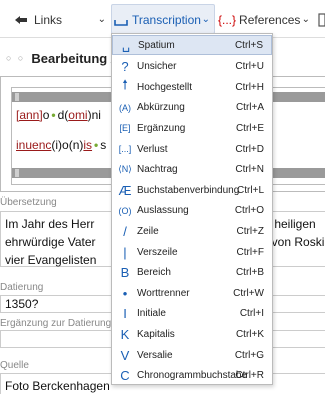 Image resolution: width=325 pixels, height=394 pixels. What do you see at coordinates (248, 293) in the screenshot?
I see `menu-item-shortcut: Ctrl+W` at bounding box center [248, 293].